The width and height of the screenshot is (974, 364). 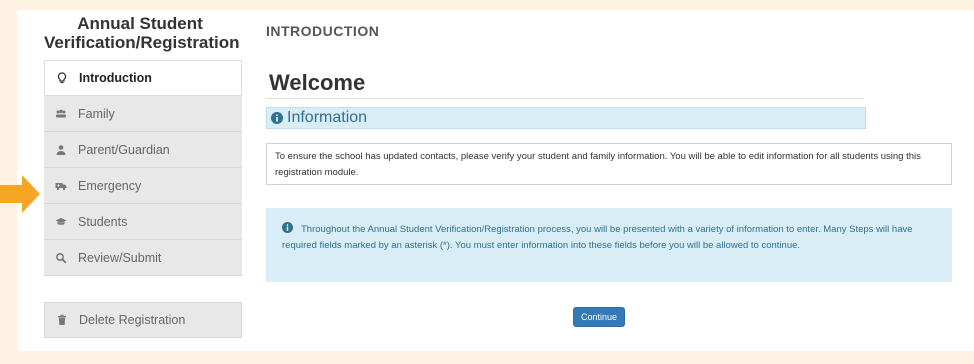 I want to click on ambulance-icon, so click(x=61, y=186).